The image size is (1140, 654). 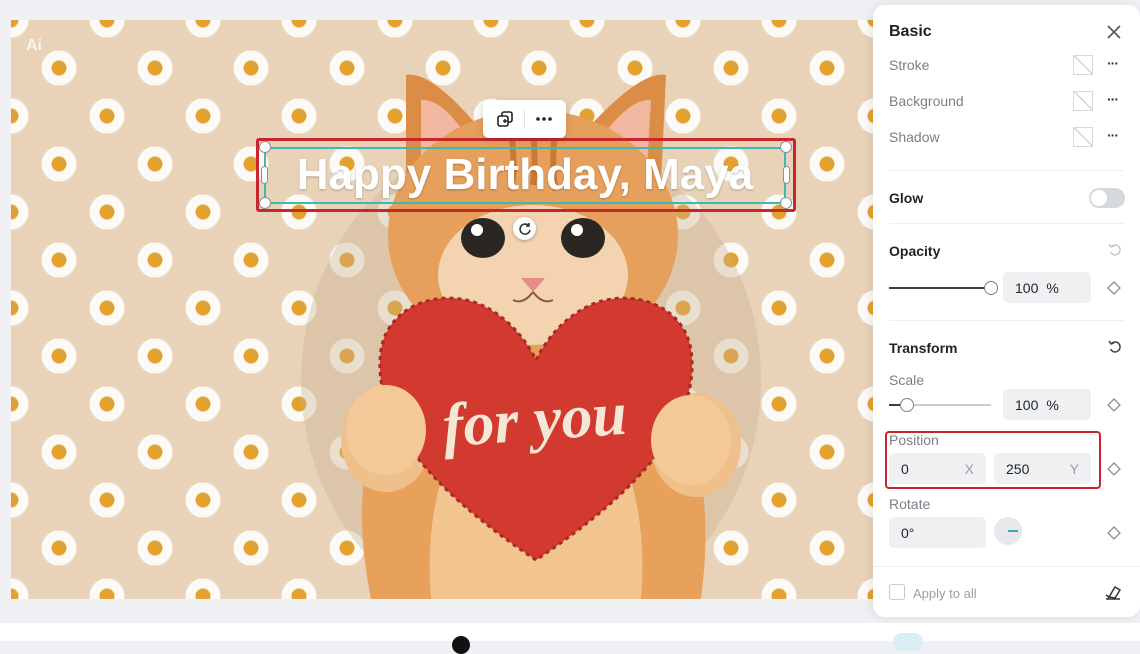 I want to click on position-x-axis-label: X, so click(x=969, y=468).